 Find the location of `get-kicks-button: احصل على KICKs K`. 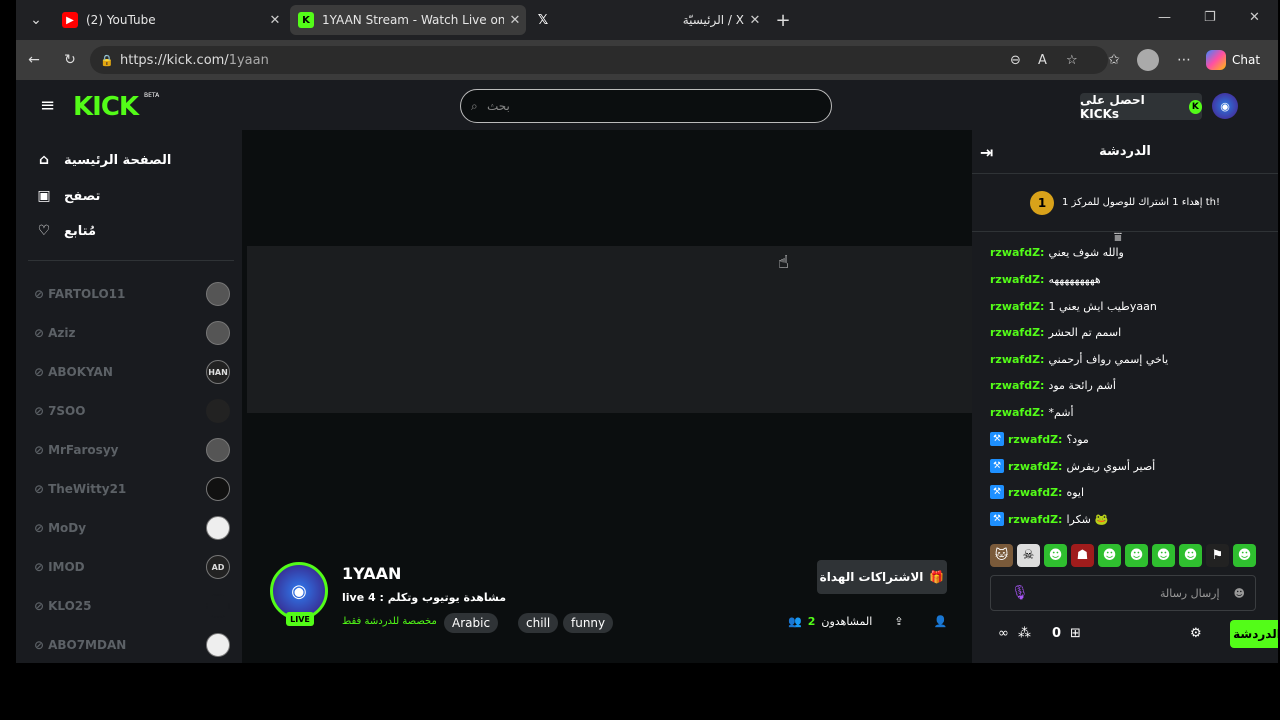

get-kicks-button: احصل على KICKs K is located at coordinates (1141, 107).